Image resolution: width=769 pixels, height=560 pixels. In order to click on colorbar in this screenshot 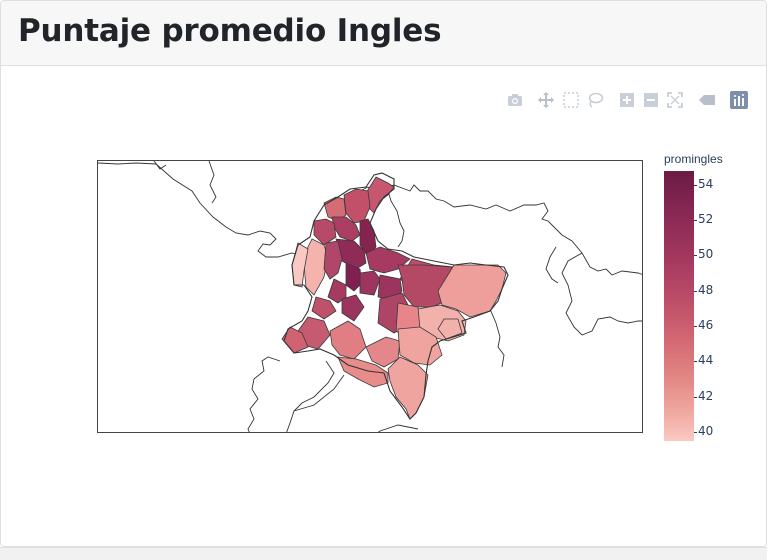, I will do `click(679, 306)`.